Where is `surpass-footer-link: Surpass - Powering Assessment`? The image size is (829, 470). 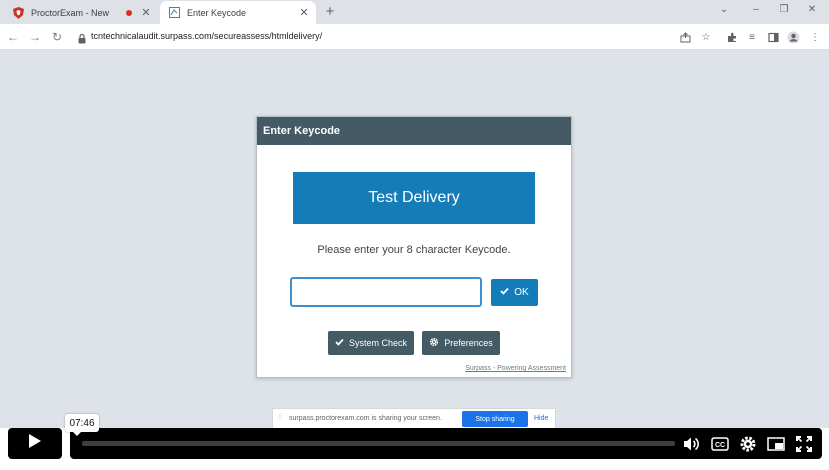 surpass-footer-link: Surpass - Powering Assessment is located at coordinates (515, 368).